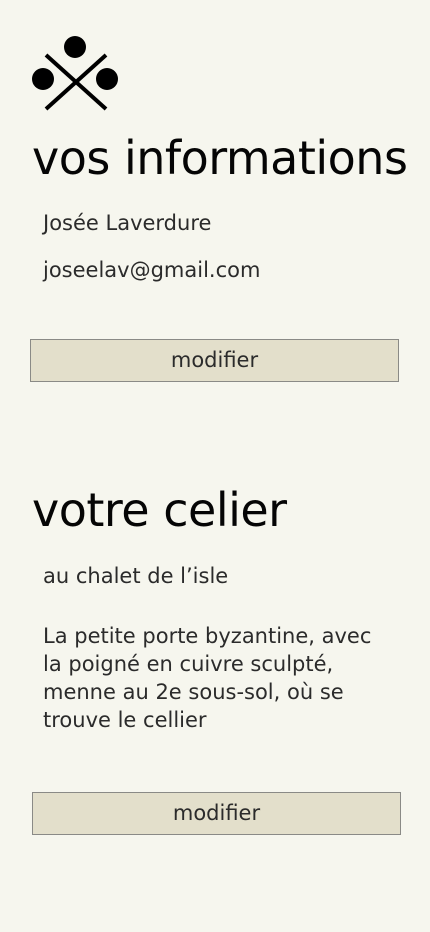  What do you see at coordinates (127, 223) in the screenshot?
I see `user-name: Josée Laverdure` at bounding box center [127, 223].